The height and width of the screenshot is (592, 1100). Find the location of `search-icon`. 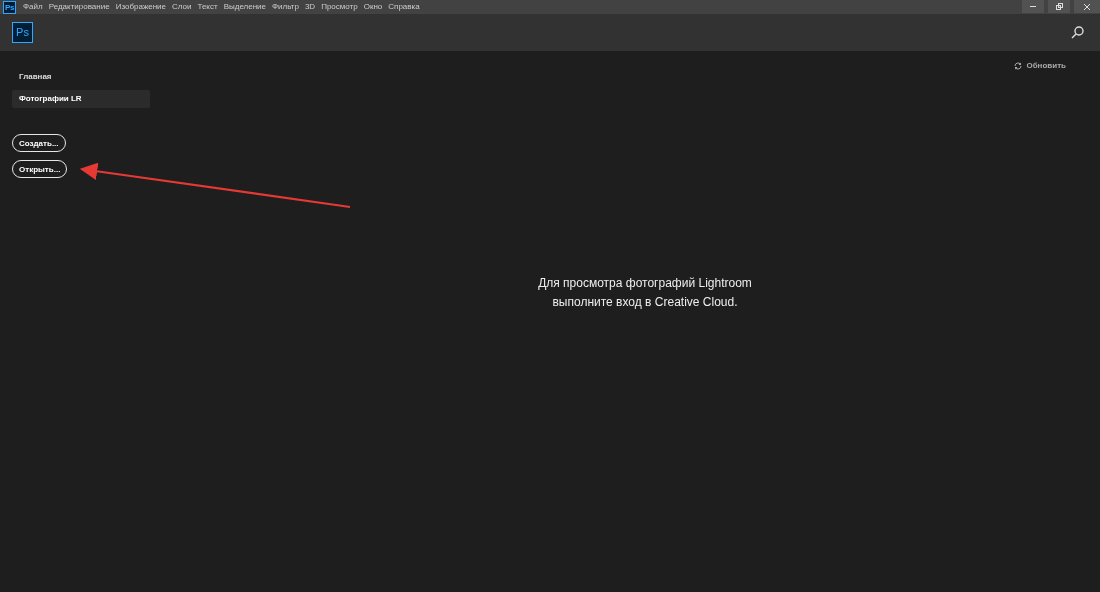

search-icon is located at coordinates (1077, 32).